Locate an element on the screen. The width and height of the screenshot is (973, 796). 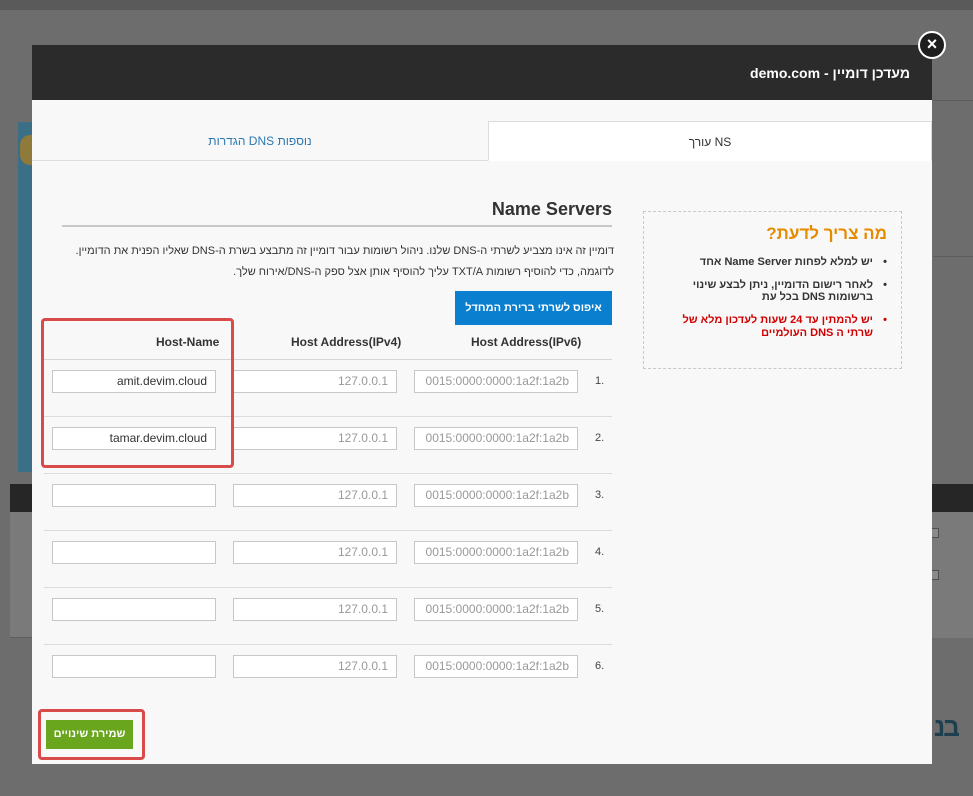
host-name-highlight-frame is located at coordinates (137, 393).